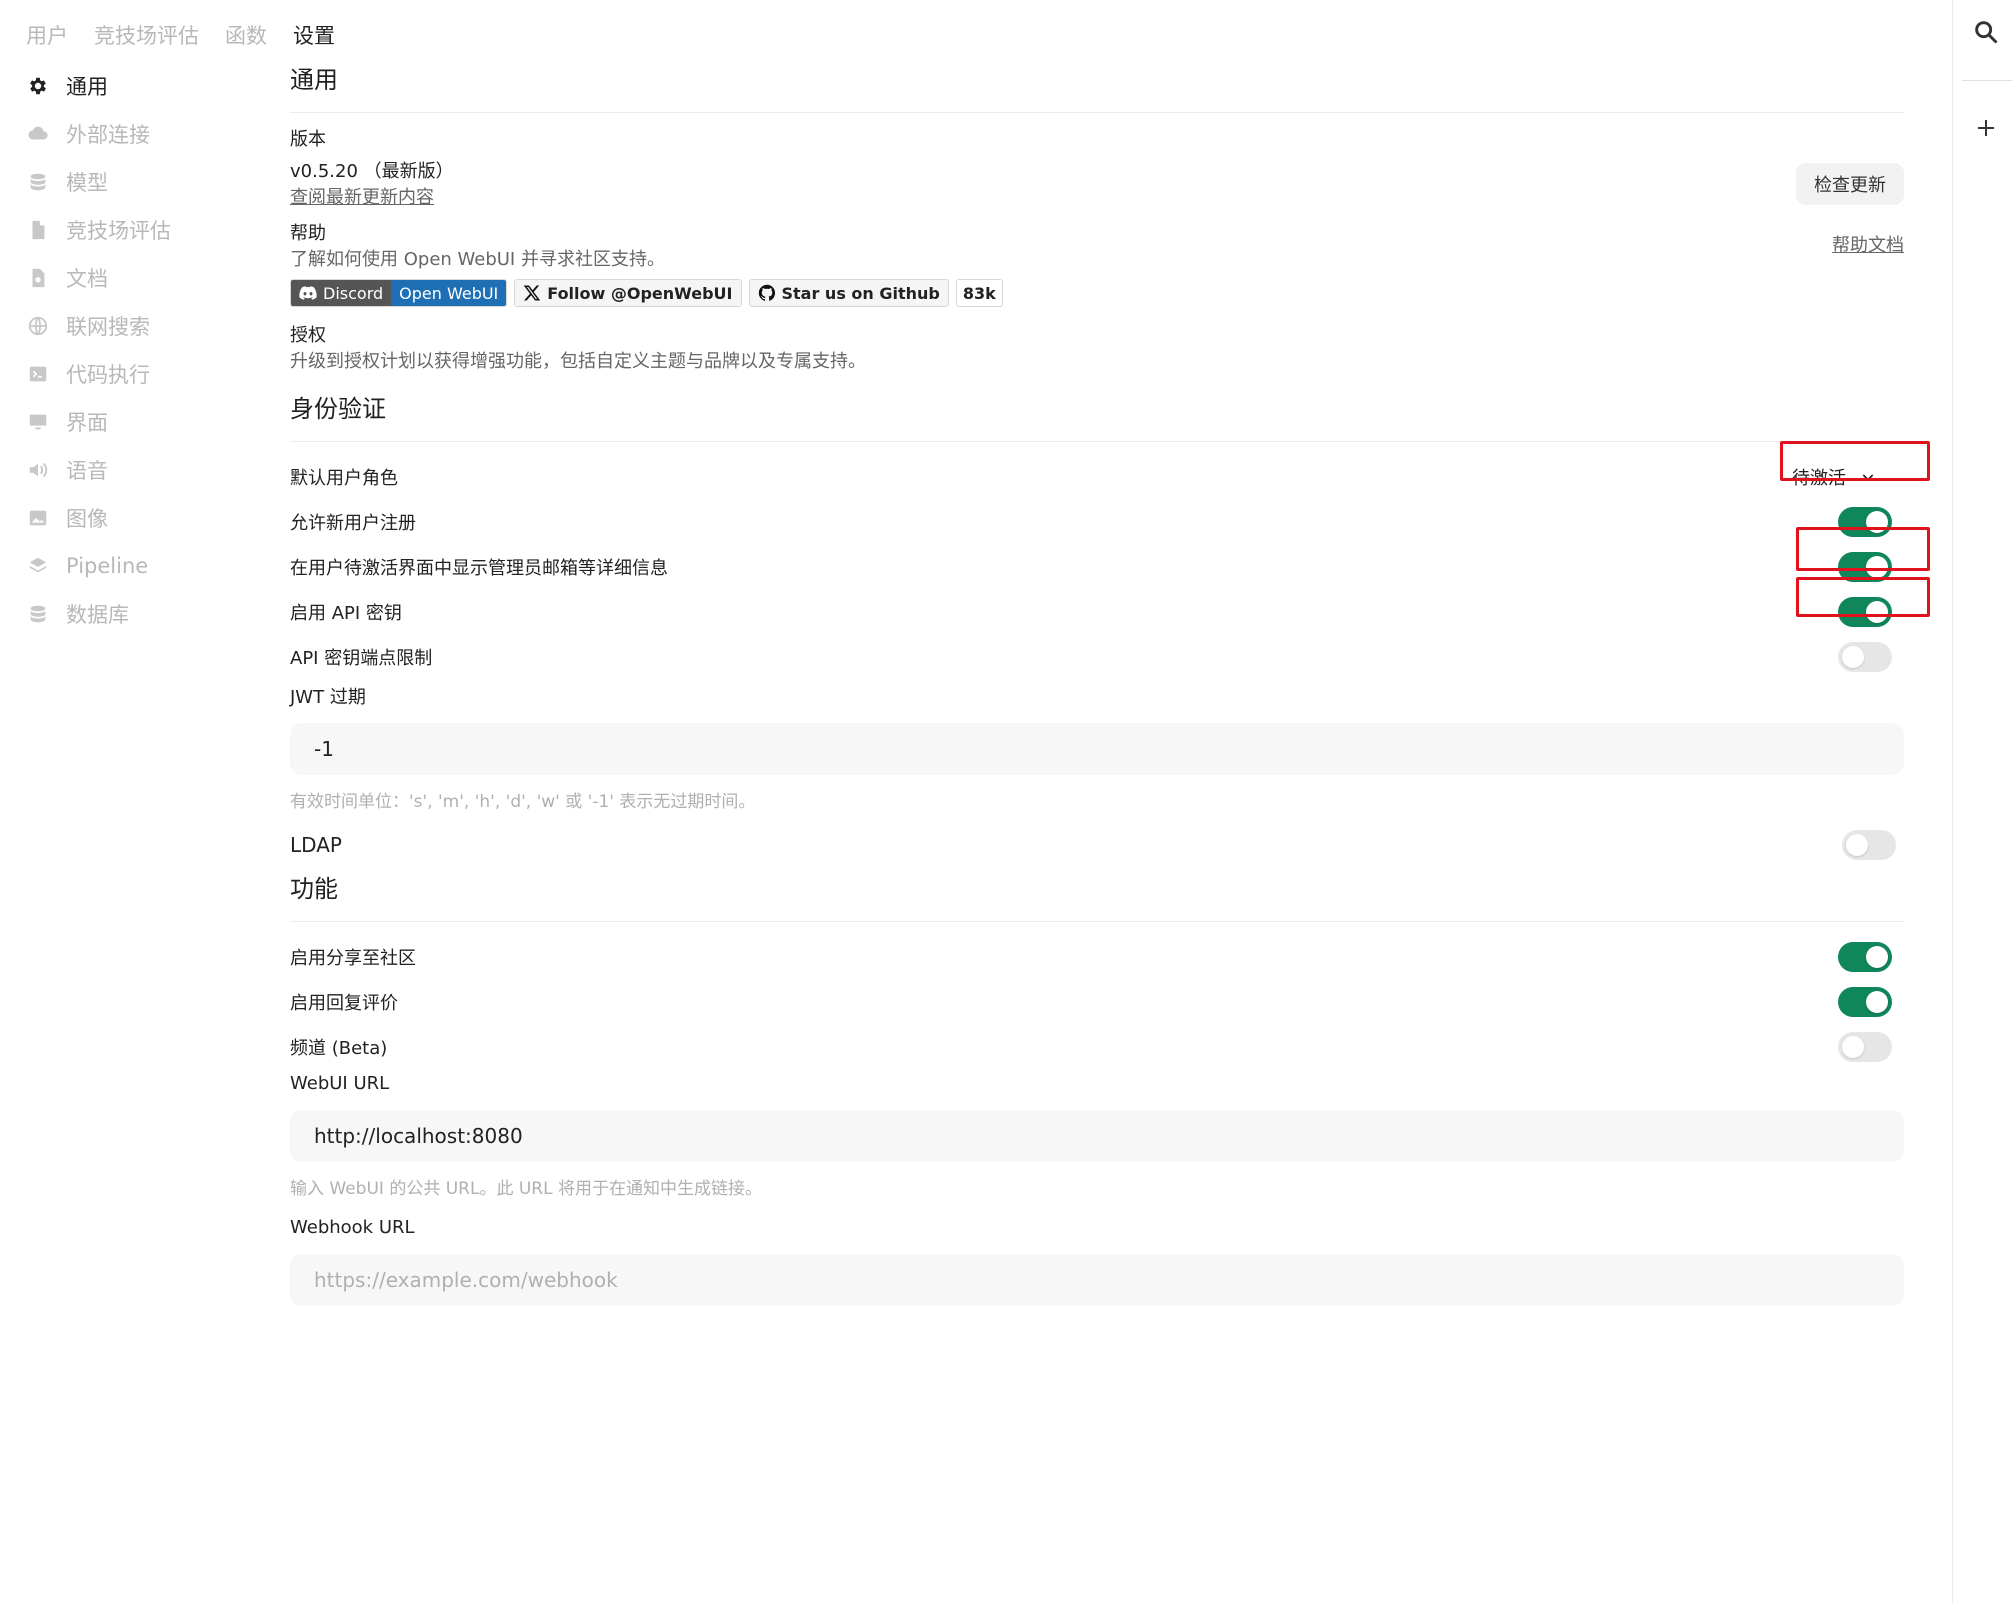 This screenshot has width=2014, height=1603. What do you see at coordinates (1865, 956) in the screenshot?
I see `community-share-toggle` at bounding box center [1865, 956].